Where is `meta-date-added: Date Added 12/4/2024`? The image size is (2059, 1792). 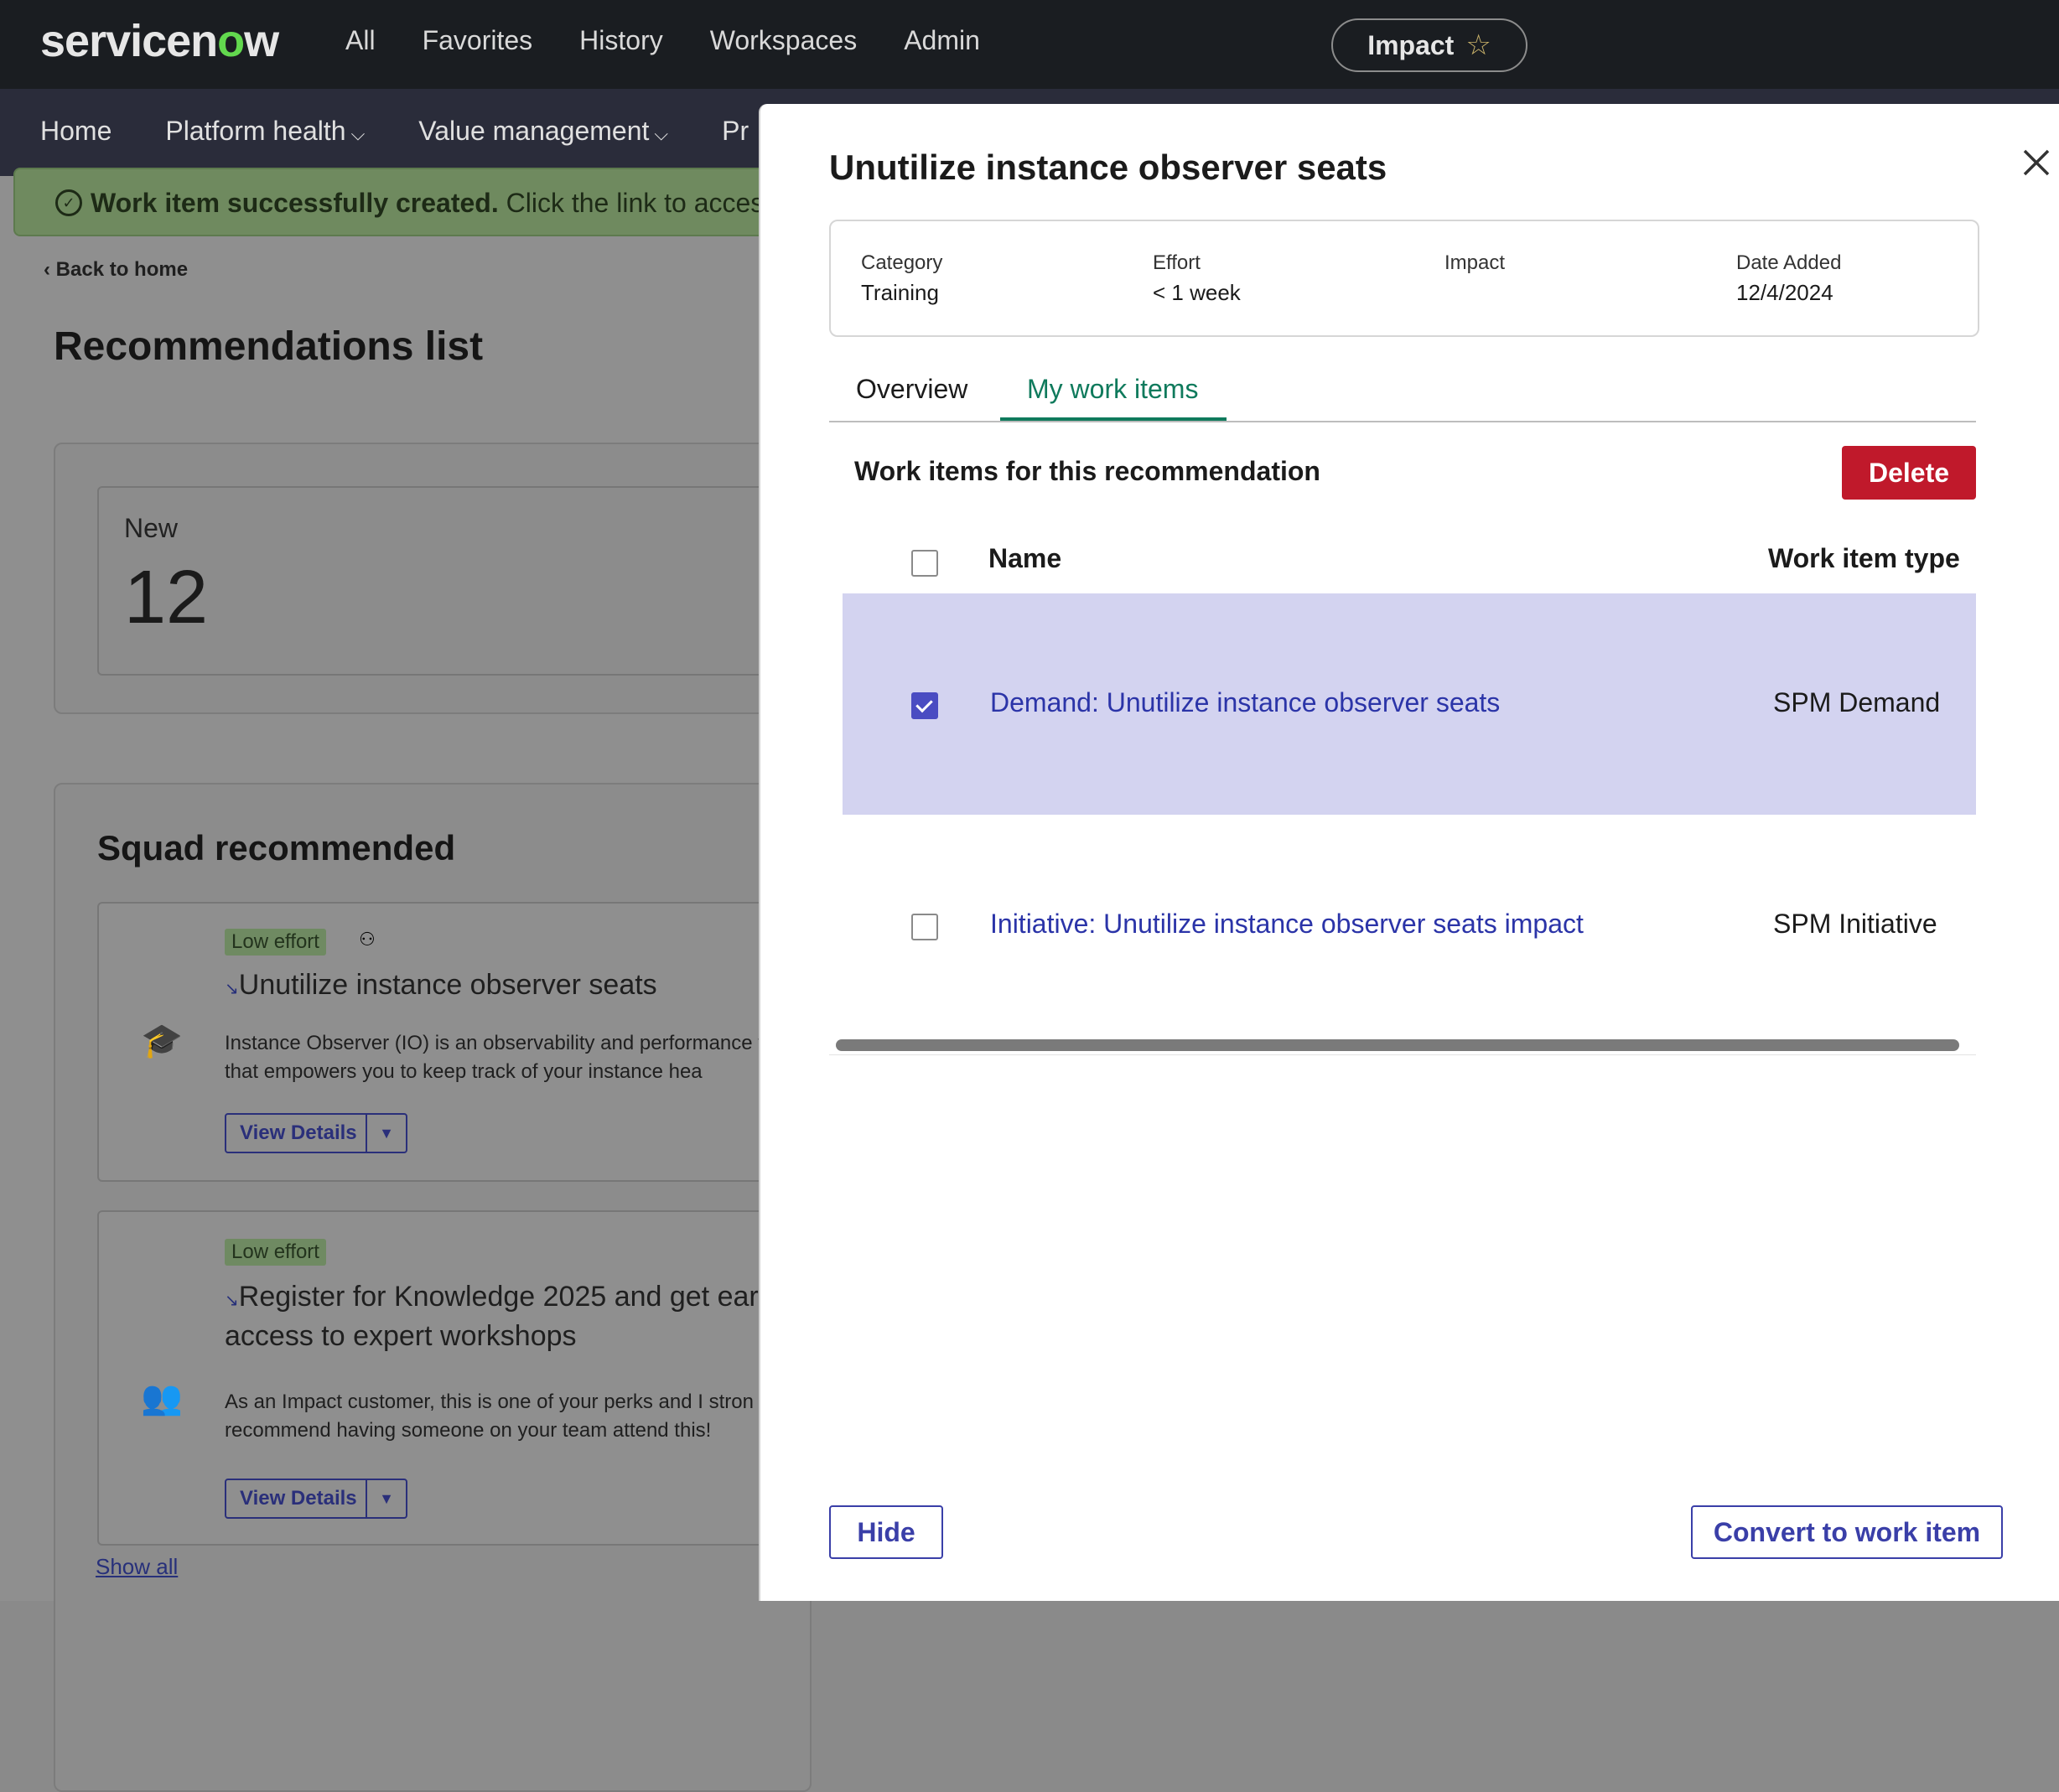
meta-date-added: Date Added 12/4/2024 is located at coordinates (1788, 278).